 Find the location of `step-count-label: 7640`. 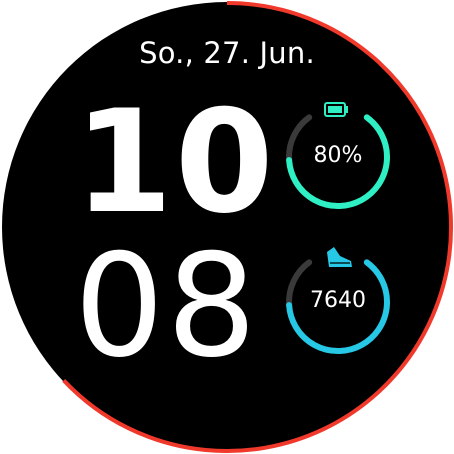

step-count-label: 7640 is located at coordinates (338, 300).